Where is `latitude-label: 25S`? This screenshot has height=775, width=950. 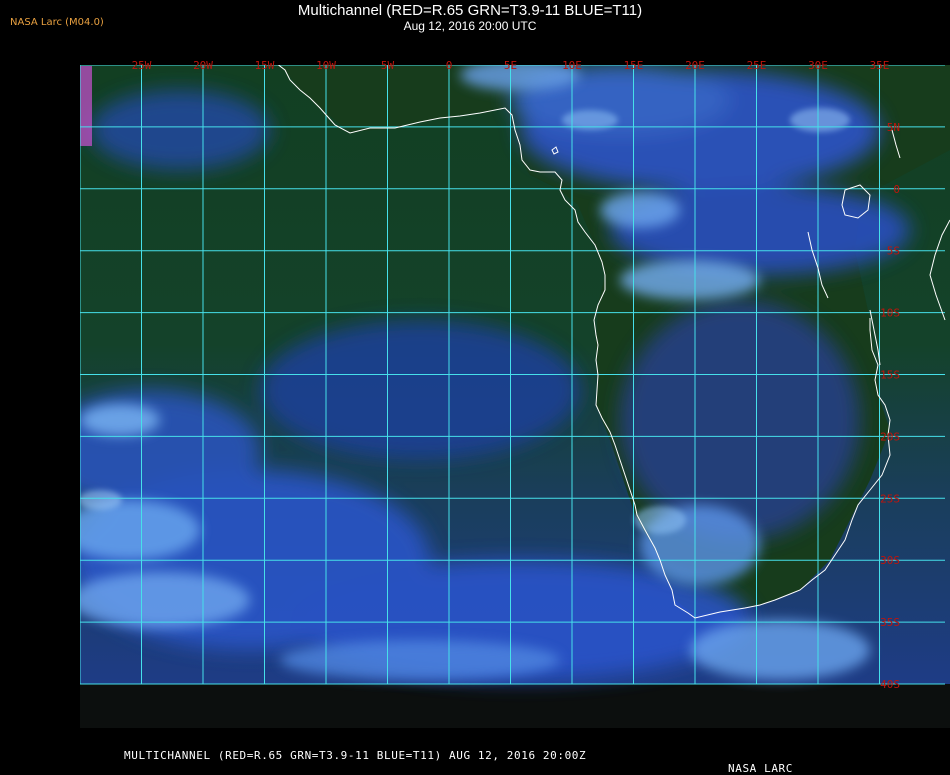 latitude-label: 25S is located at coordinates (890, 498).